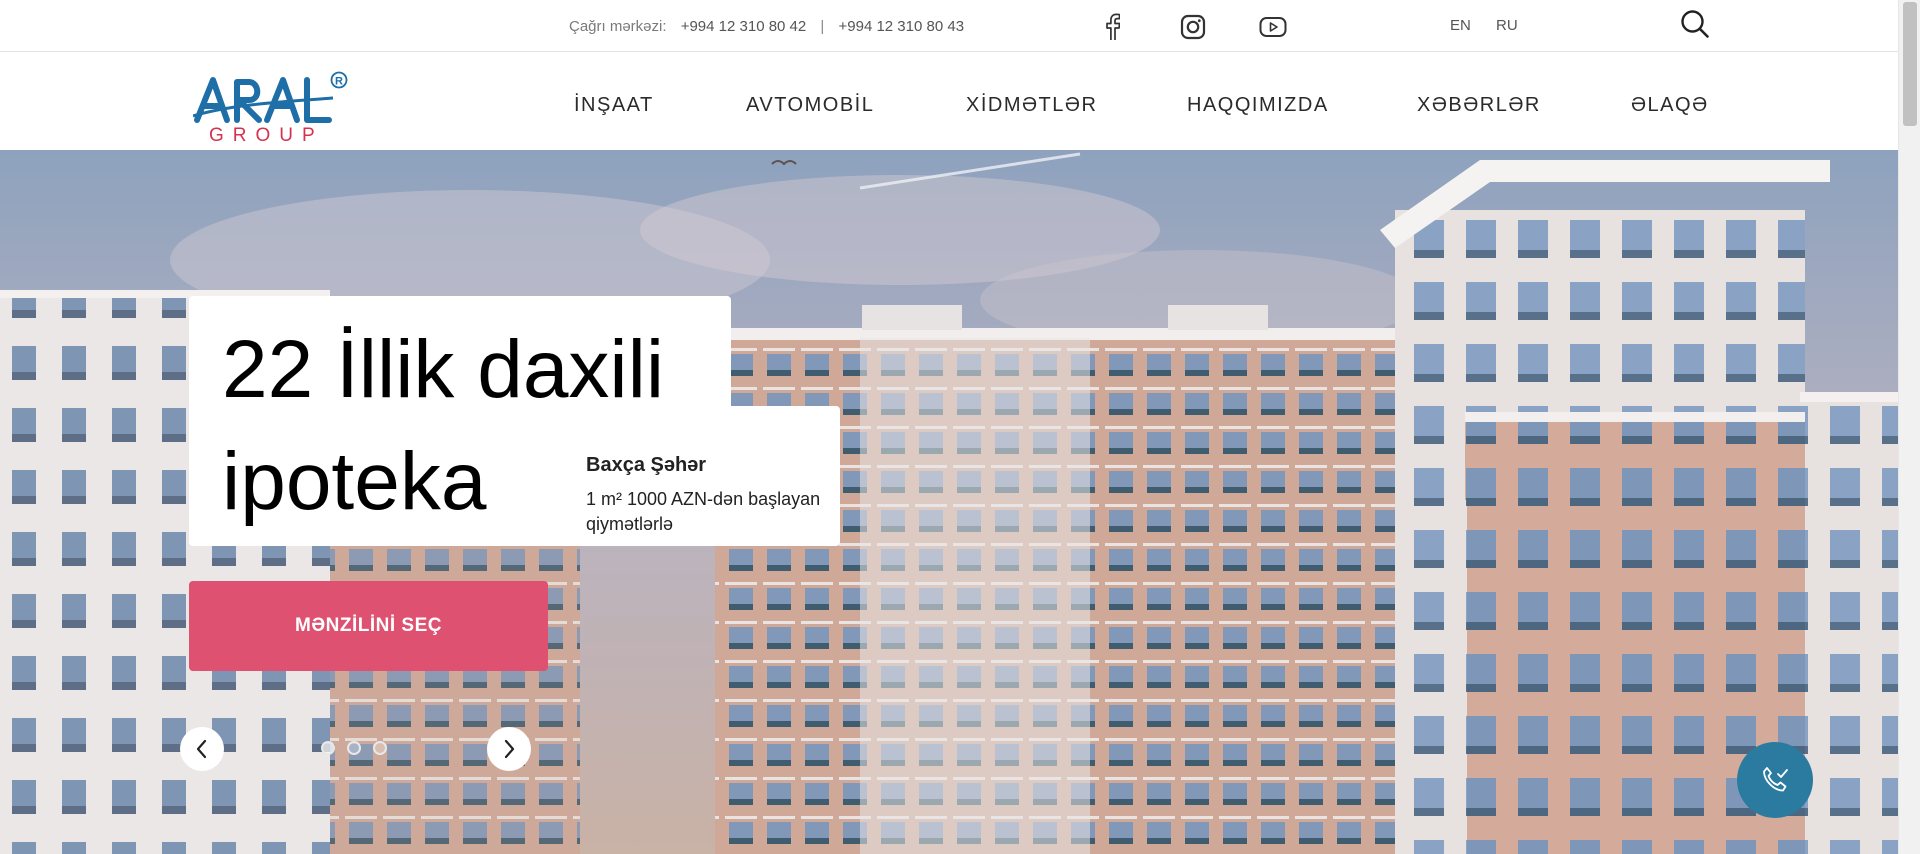 The width and height of the screenshot is (1920, 854). Describe the element at coordinates (744, 26) in the screenshot. I see `phone-number-1: +994 12 310 80 42` at that location.